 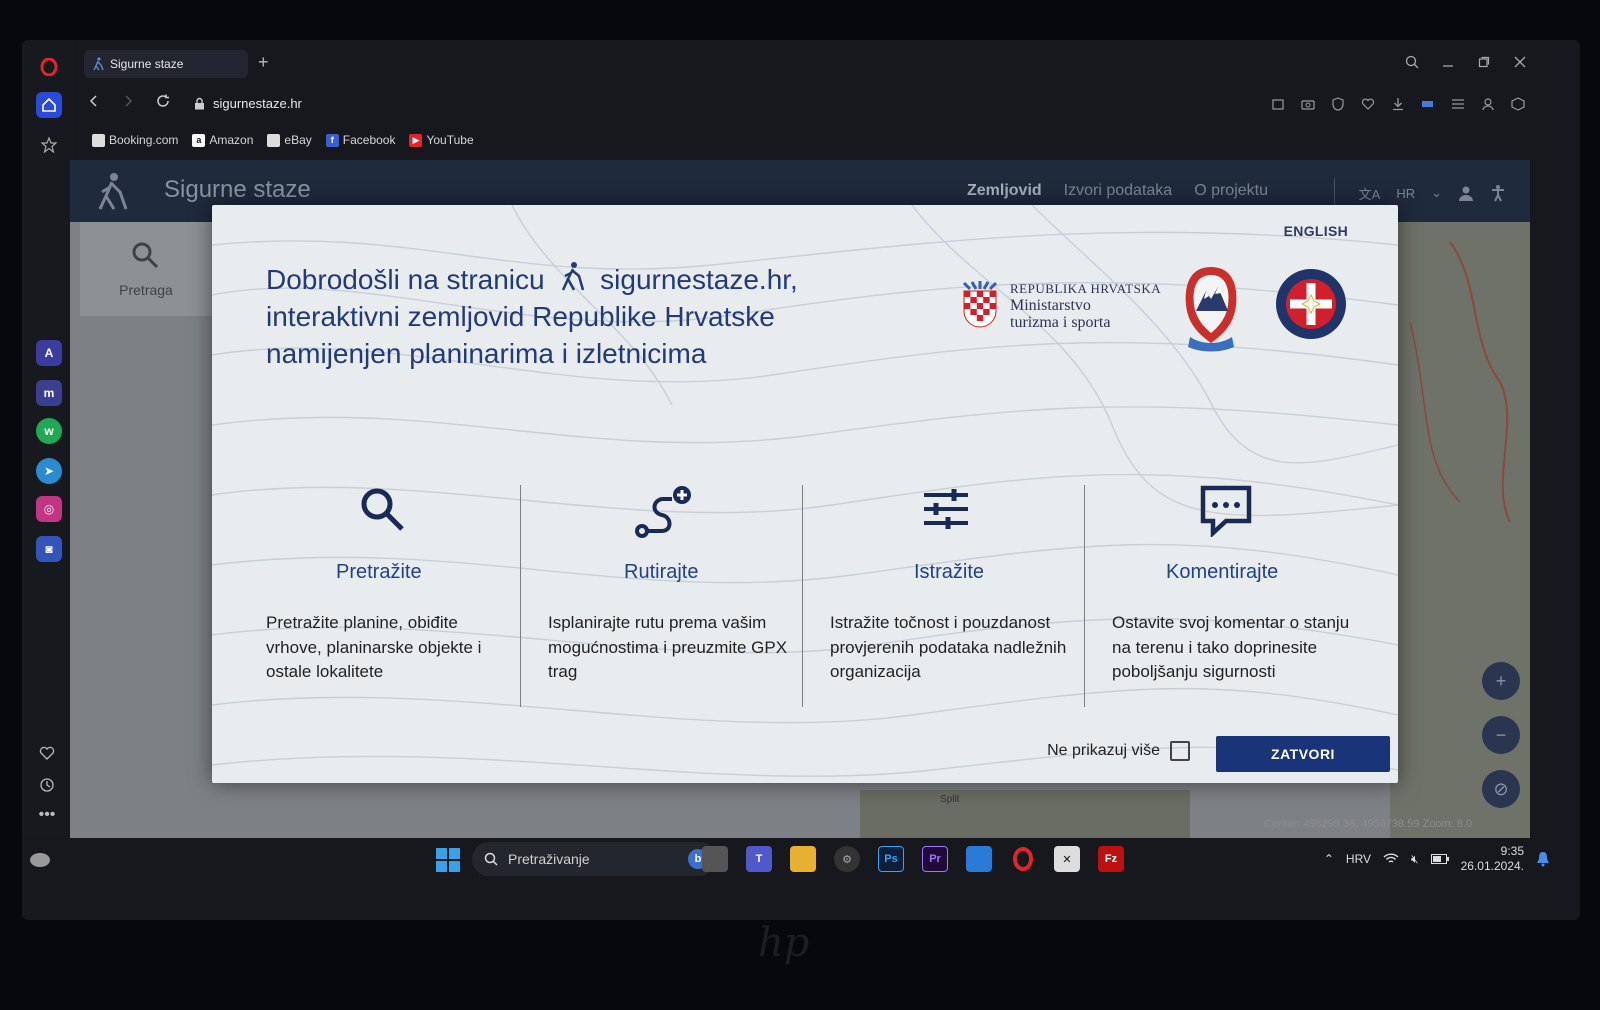 What do you see at coordinates (1358, 859) in the screenshot?
I see `input-language: HRV` at bounding box center [1358, 859].